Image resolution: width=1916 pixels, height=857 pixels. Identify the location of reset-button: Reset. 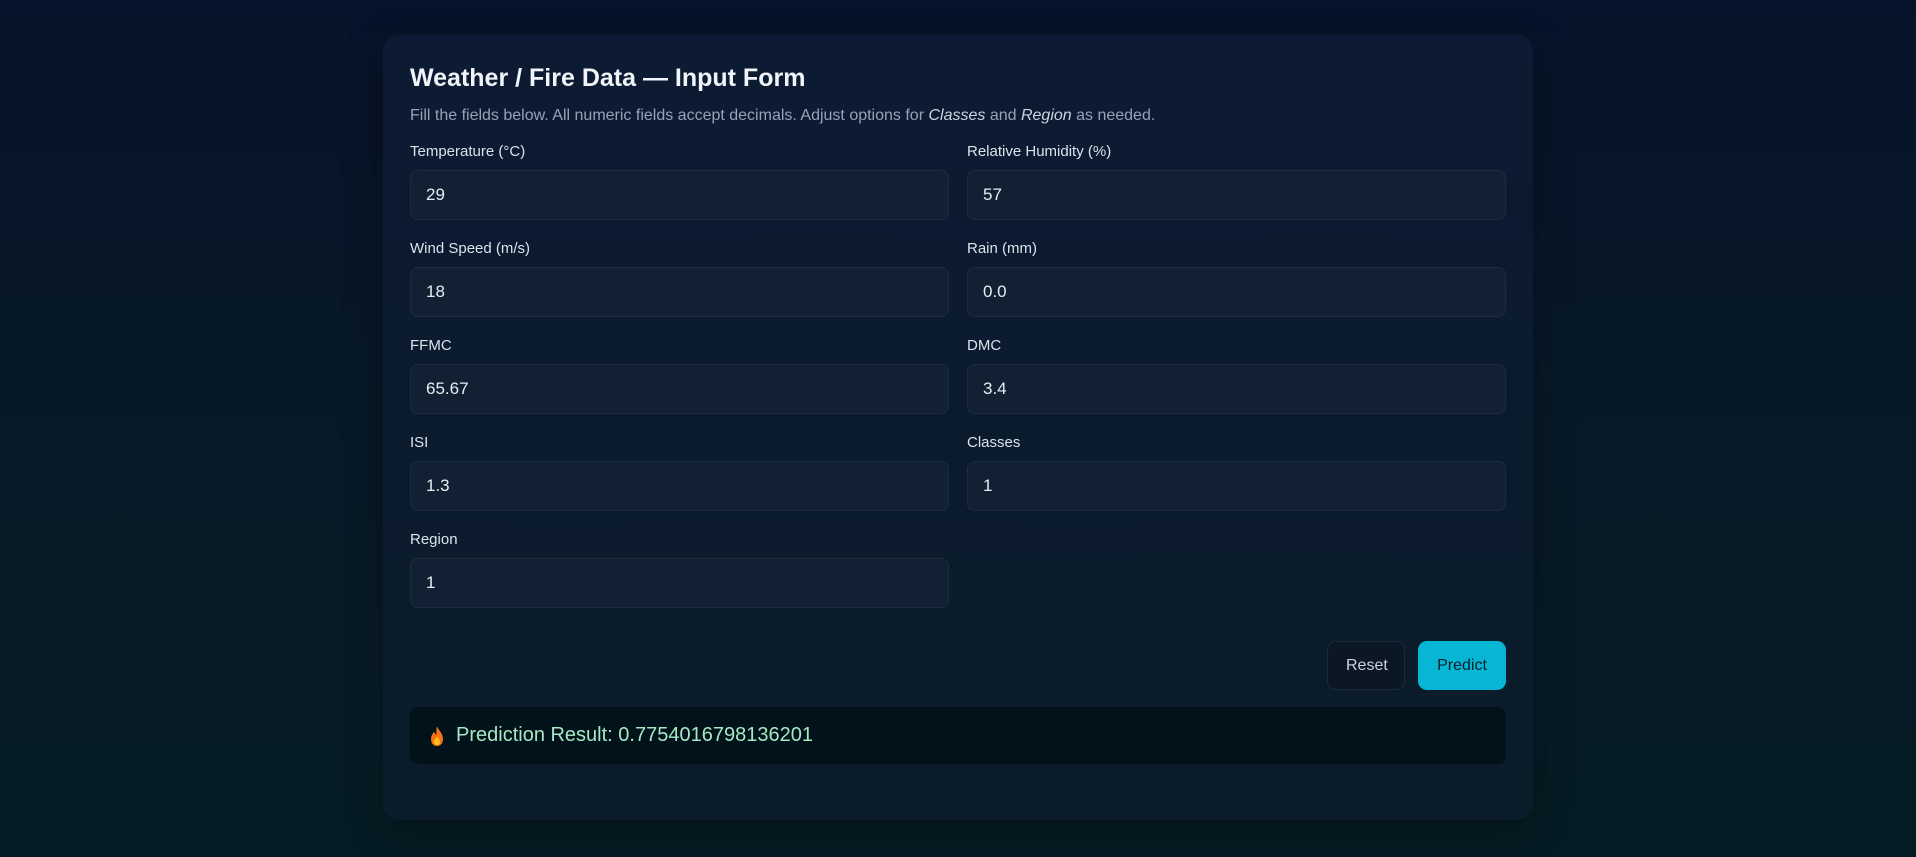
(1366, 665).